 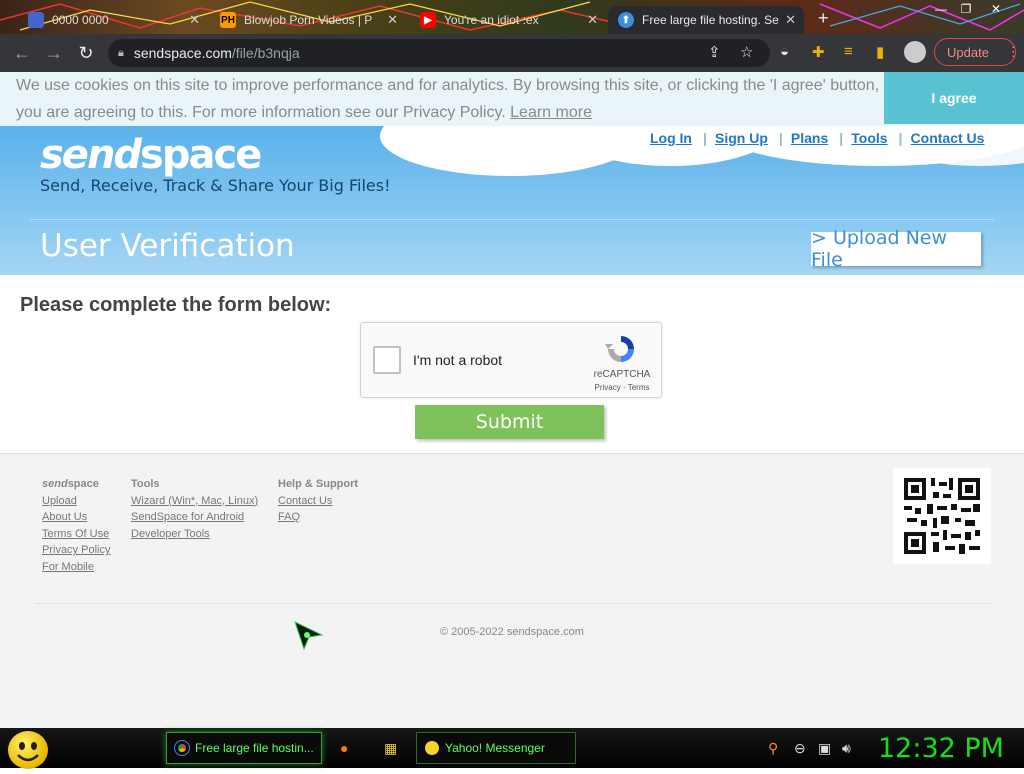 What do you see at coordinates (626, 20) in the screenshot?
I see `sendspace-icon: ⬆` at bounding box center [626, 20].